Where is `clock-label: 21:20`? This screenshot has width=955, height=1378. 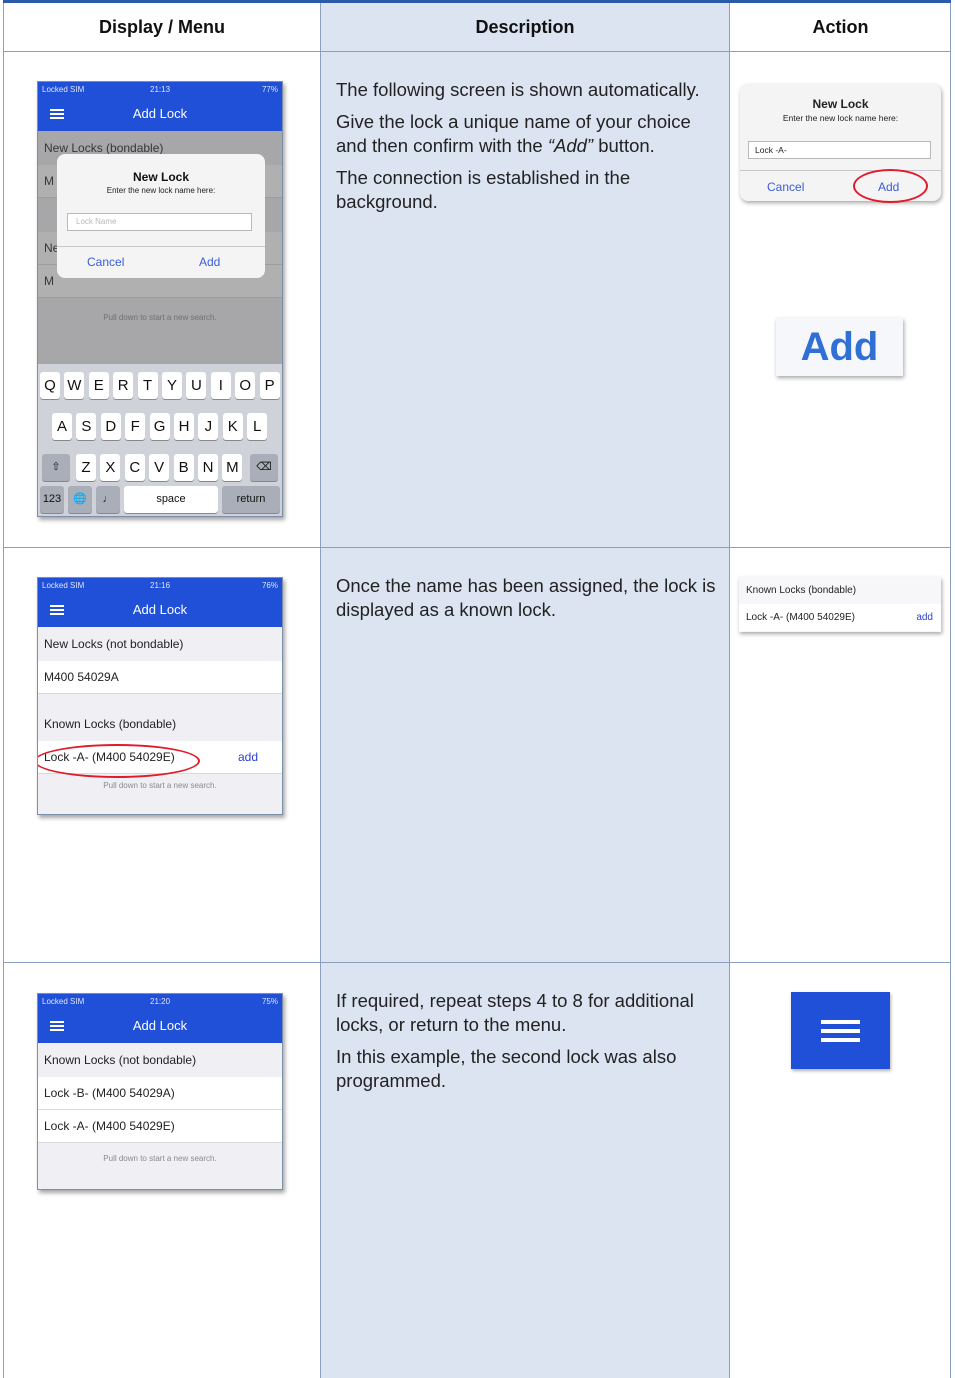
clock-label: 21:20 is located at coordinates (160, 1001).